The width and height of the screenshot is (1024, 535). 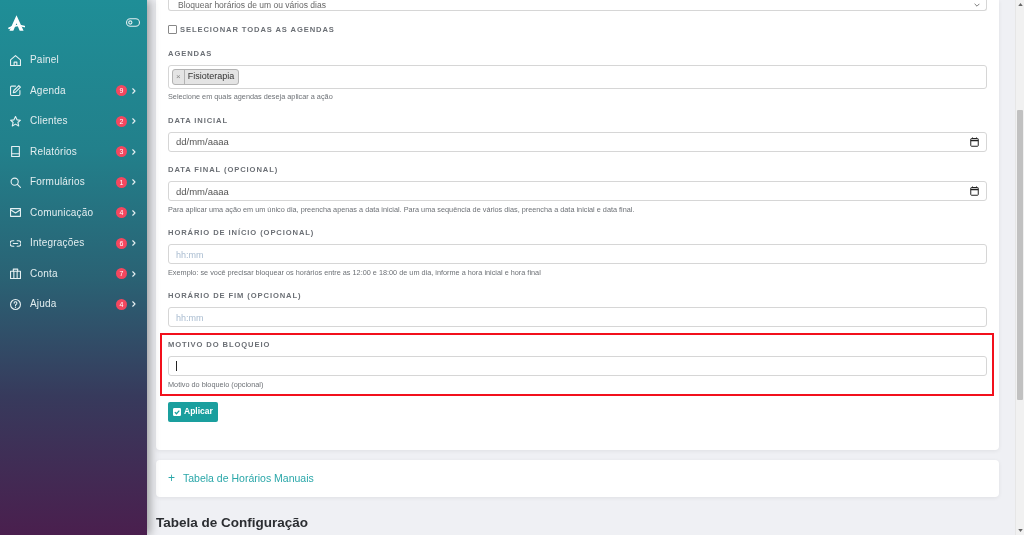 I want to click on home-icon, so click(x=15, y=60).